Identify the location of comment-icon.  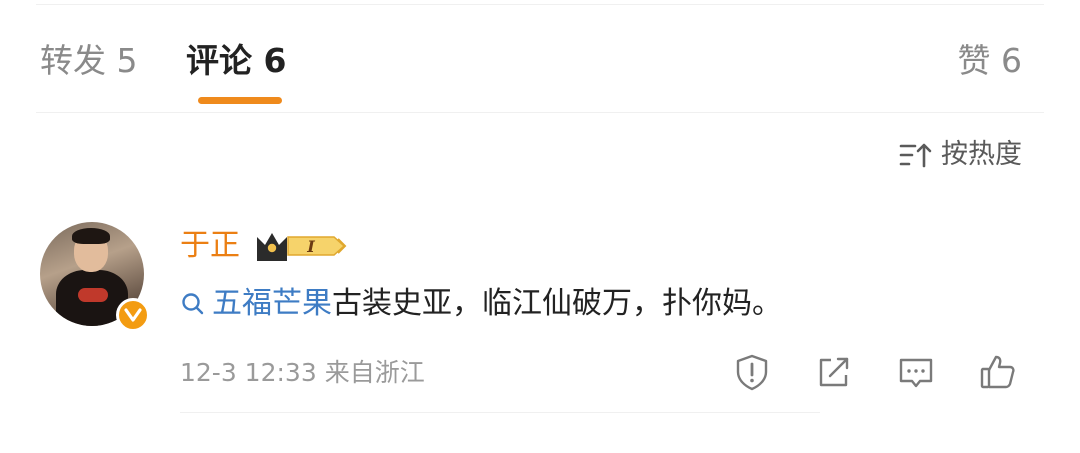
(916, 372).